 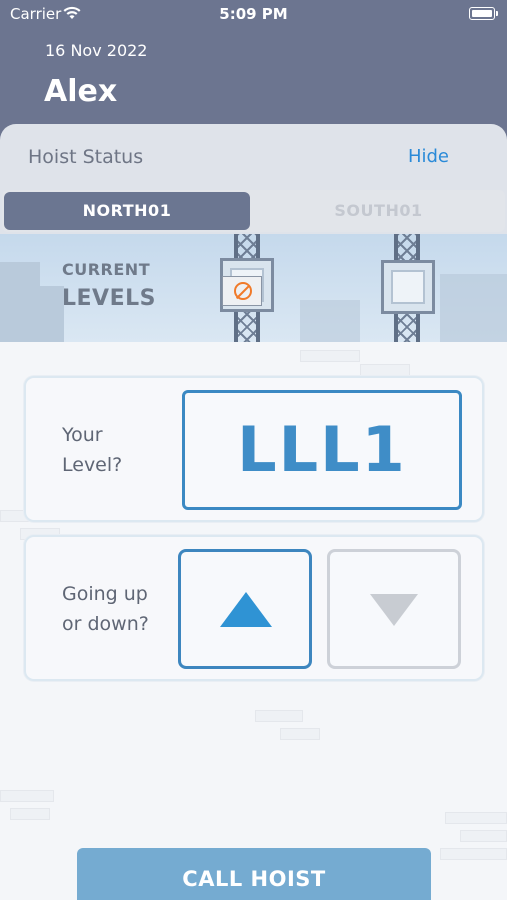 I want to click on tab-south01: SOUTH01, so click(x=378, y=211).